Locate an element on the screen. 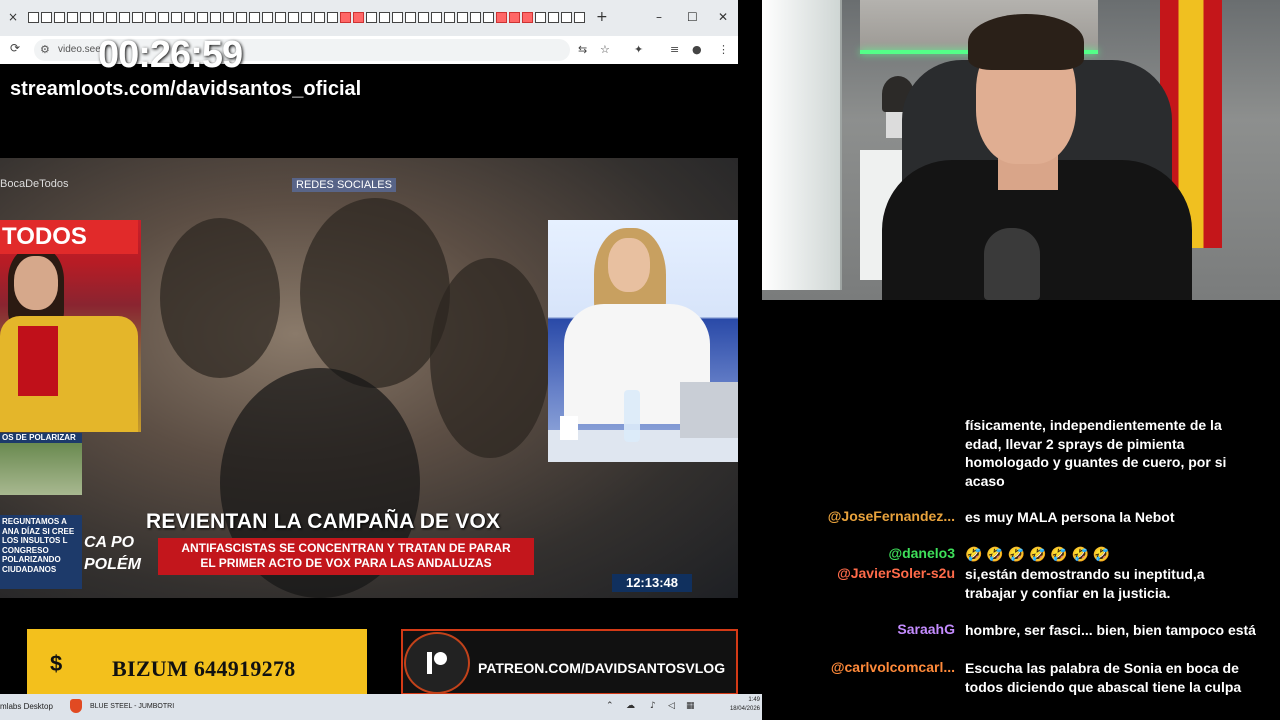  tab-list is located at coordinates (306, 18).